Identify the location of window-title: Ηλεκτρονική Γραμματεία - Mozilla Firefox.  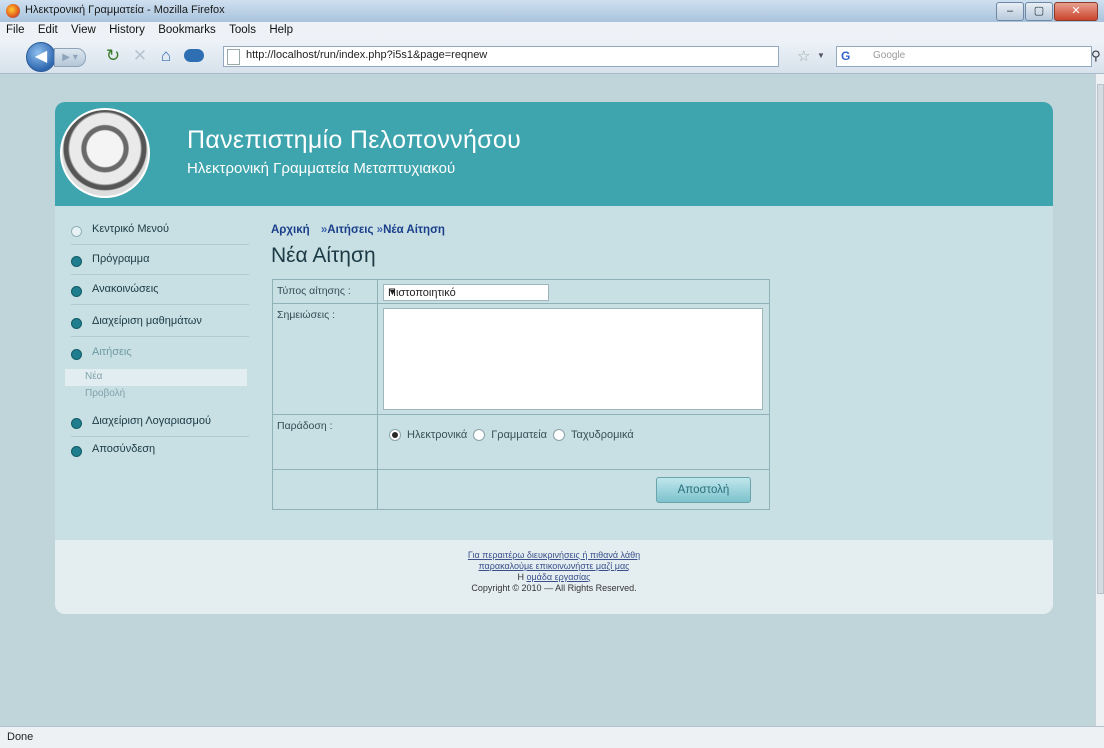
(125, 10).